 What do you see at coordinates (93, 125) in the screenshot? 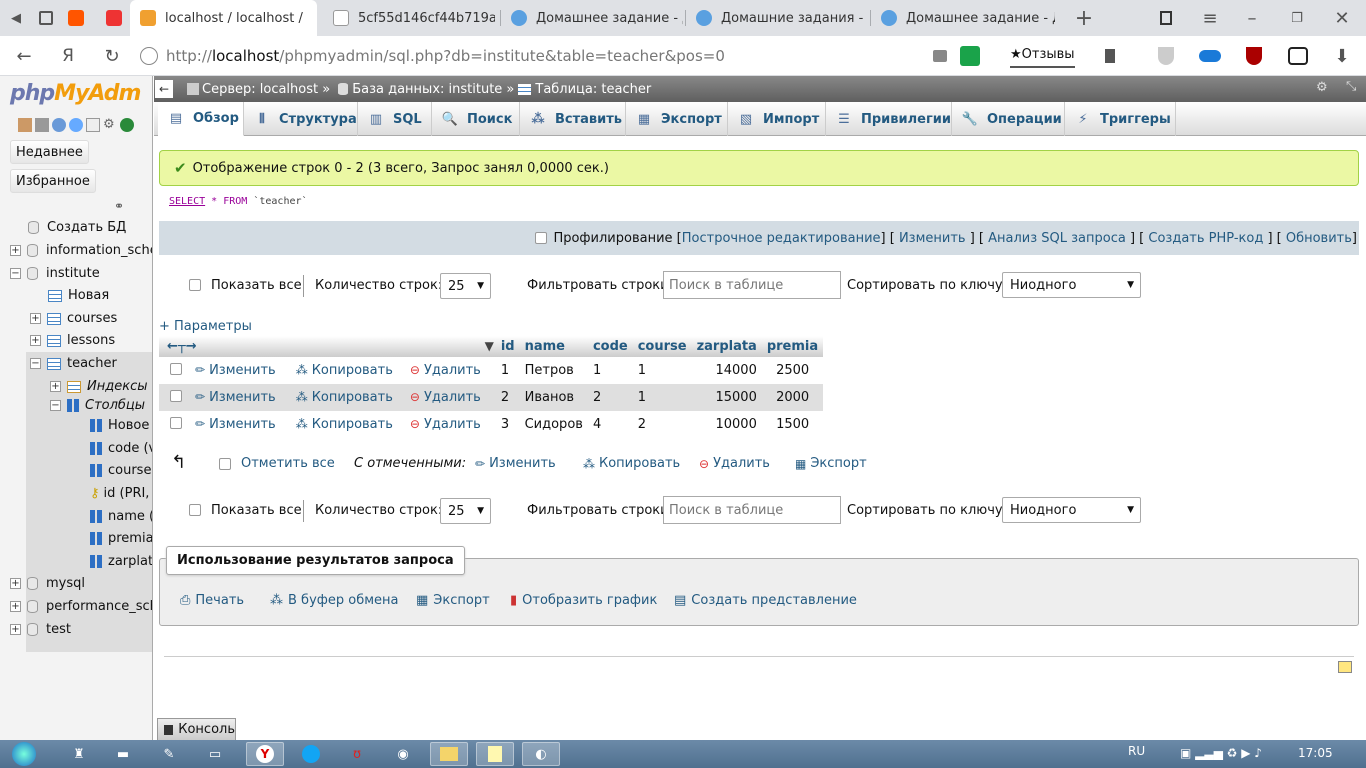
I see `copy-icon` at bounding box center [93, 125].